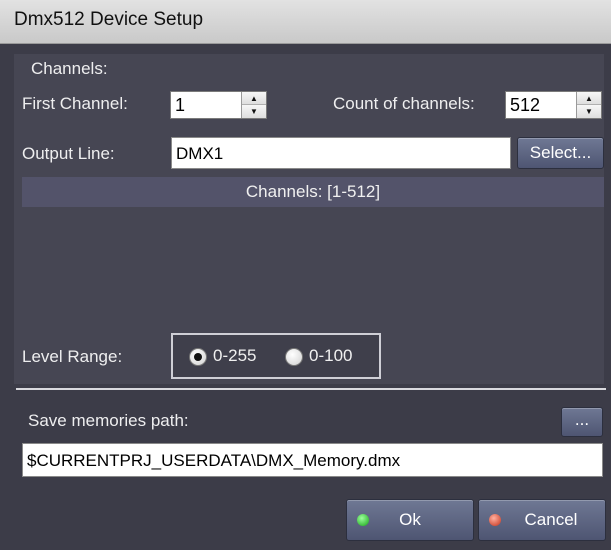  Describe the element at coordinates (551, 519) in the screenshot. I see `cancel-button-label: Cancel` at that location.